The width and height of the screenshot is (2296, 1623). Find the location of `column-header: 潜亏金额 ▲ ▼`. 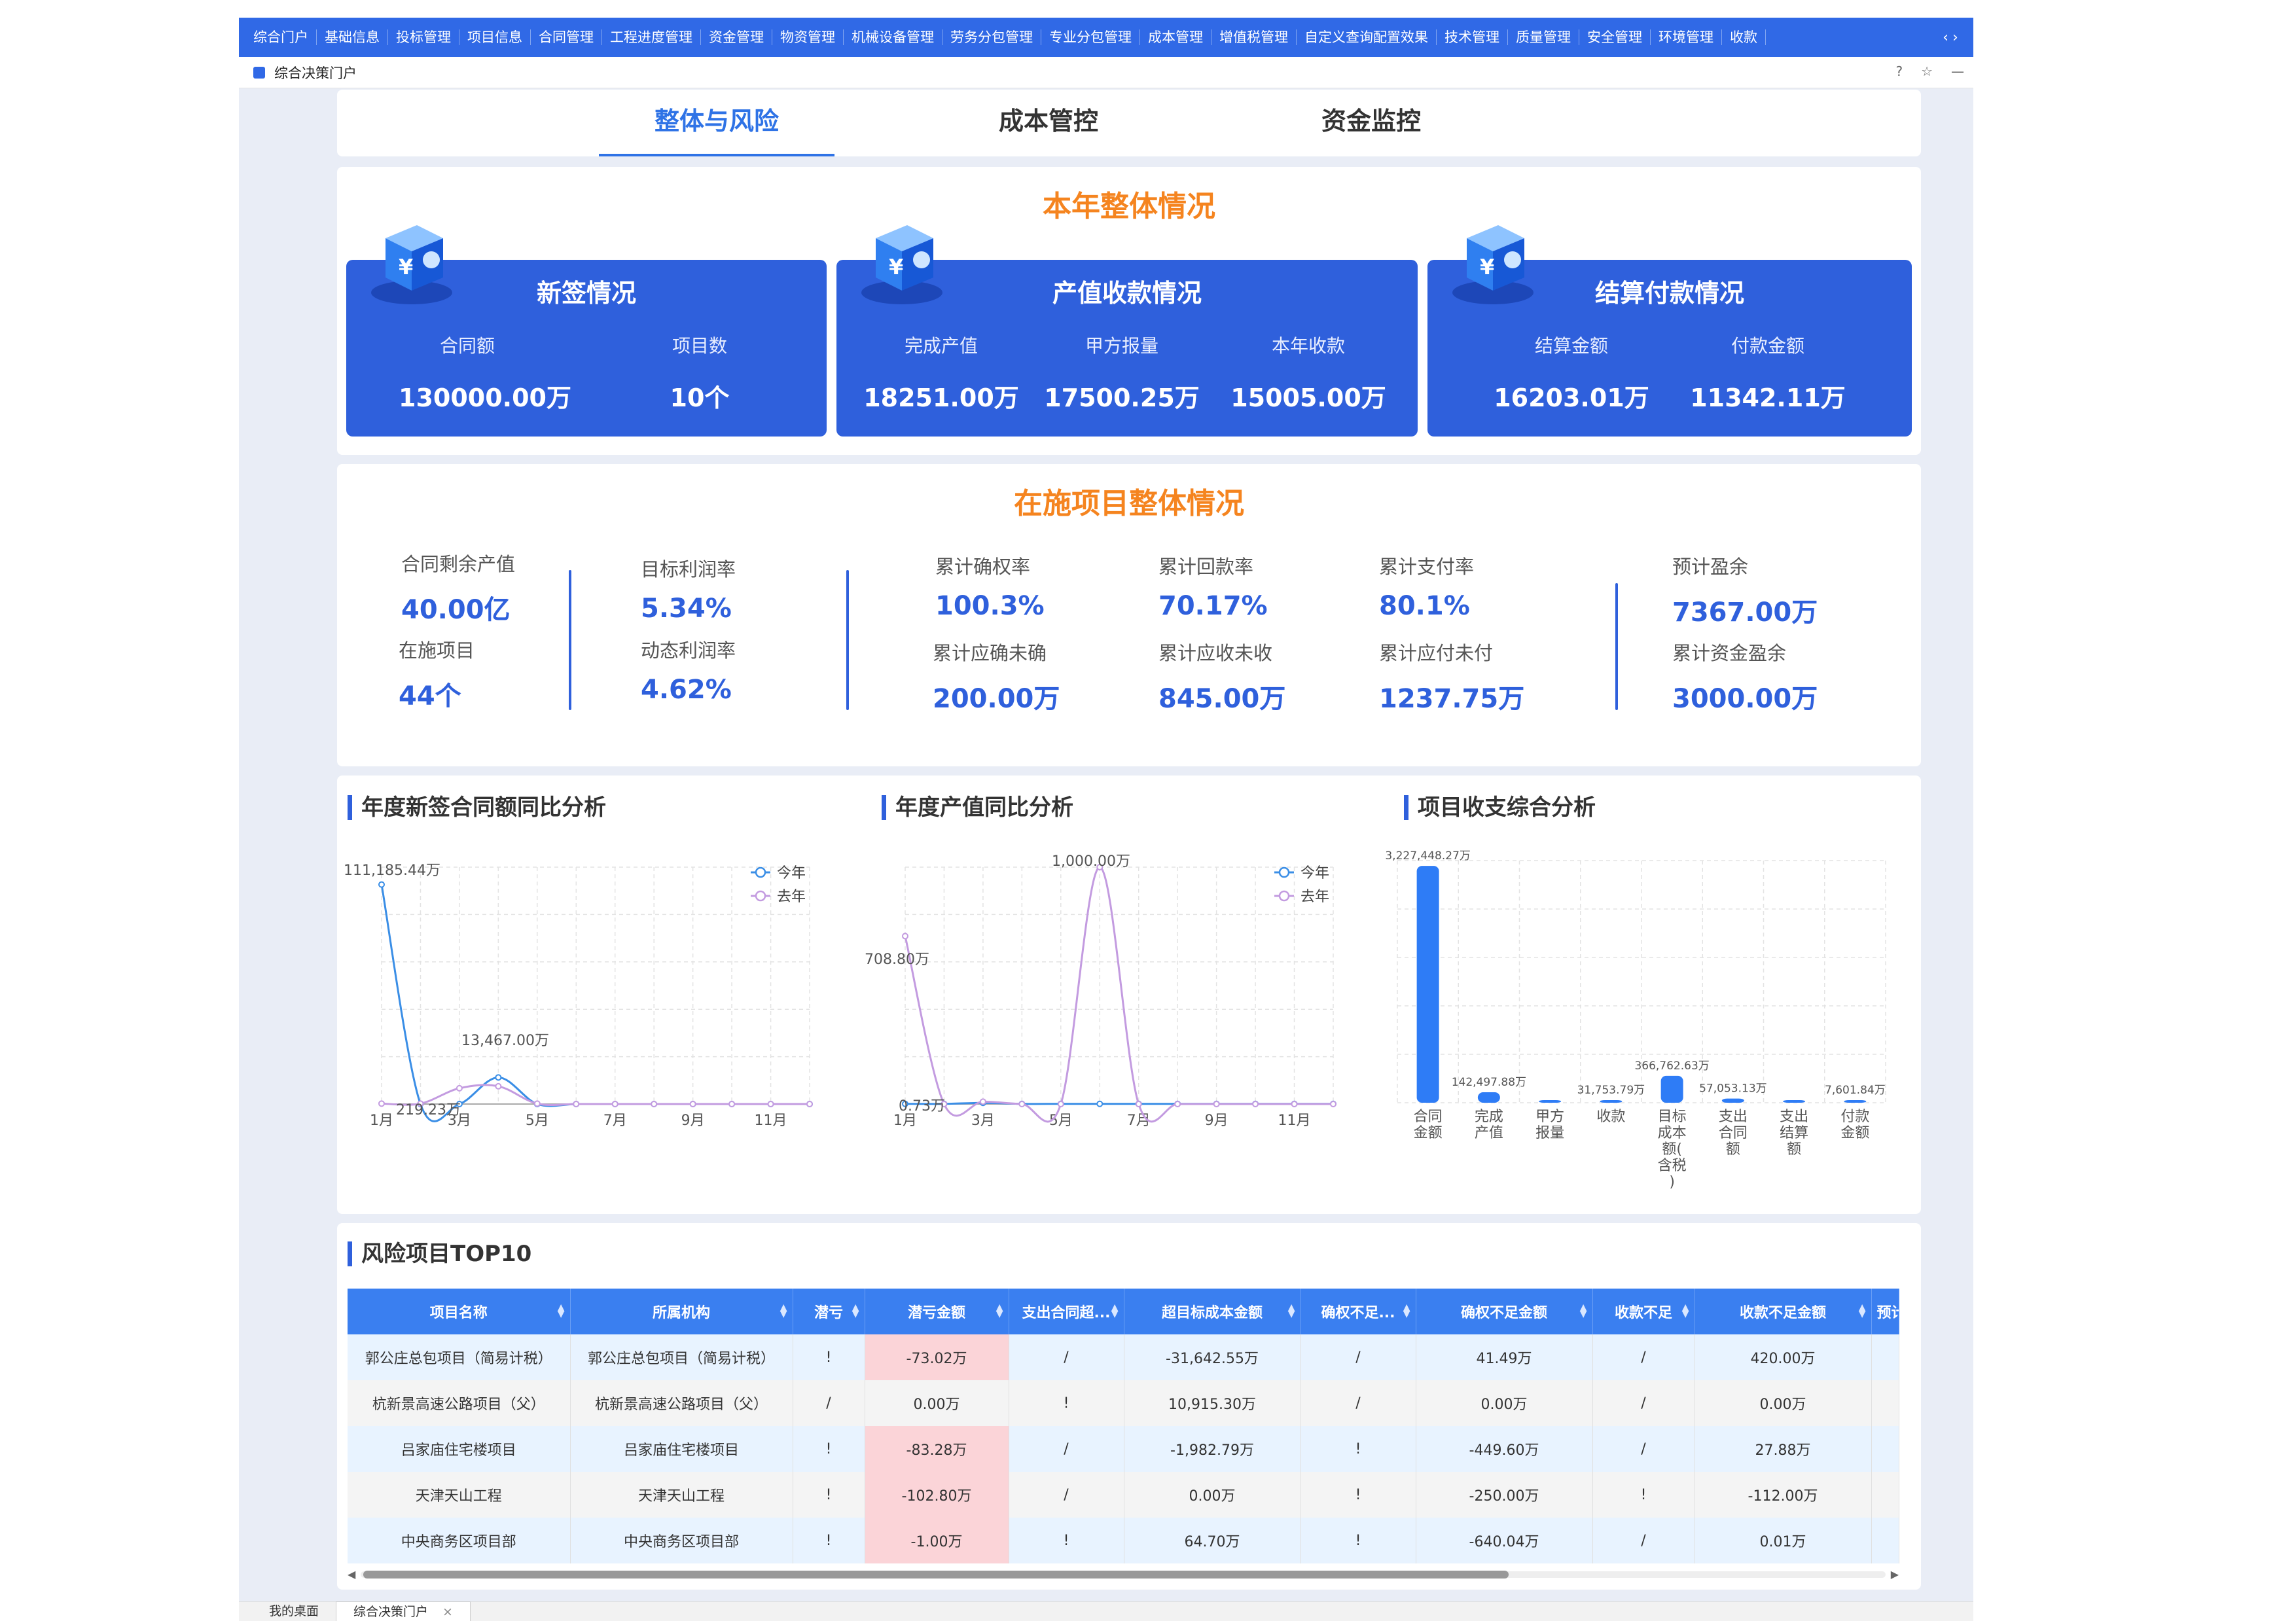

column-header: 潜亏金额 ▲ ▼ is located at coordinates (937, 1311).